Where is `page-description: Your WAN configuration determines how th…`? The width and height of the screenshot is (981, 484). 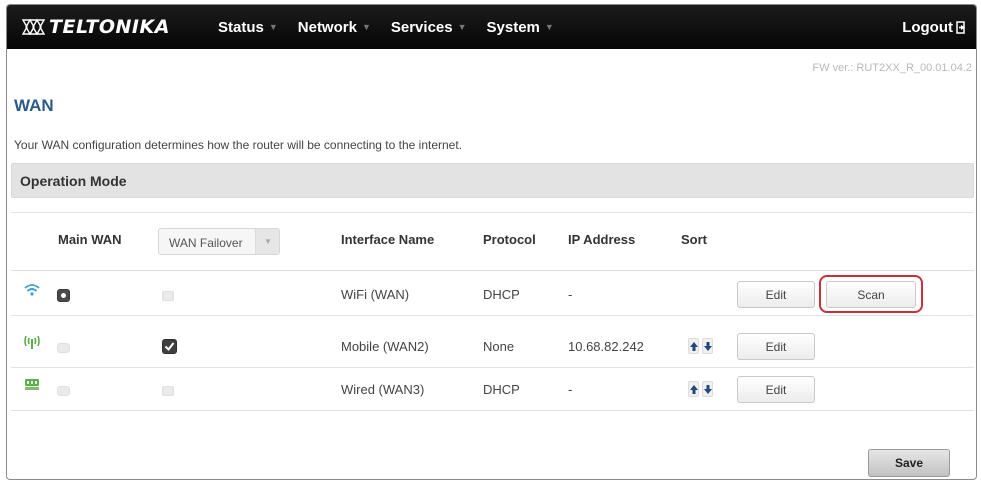 page-description: Your WAN configuration determines how th… is located at coordinates (238, 145).